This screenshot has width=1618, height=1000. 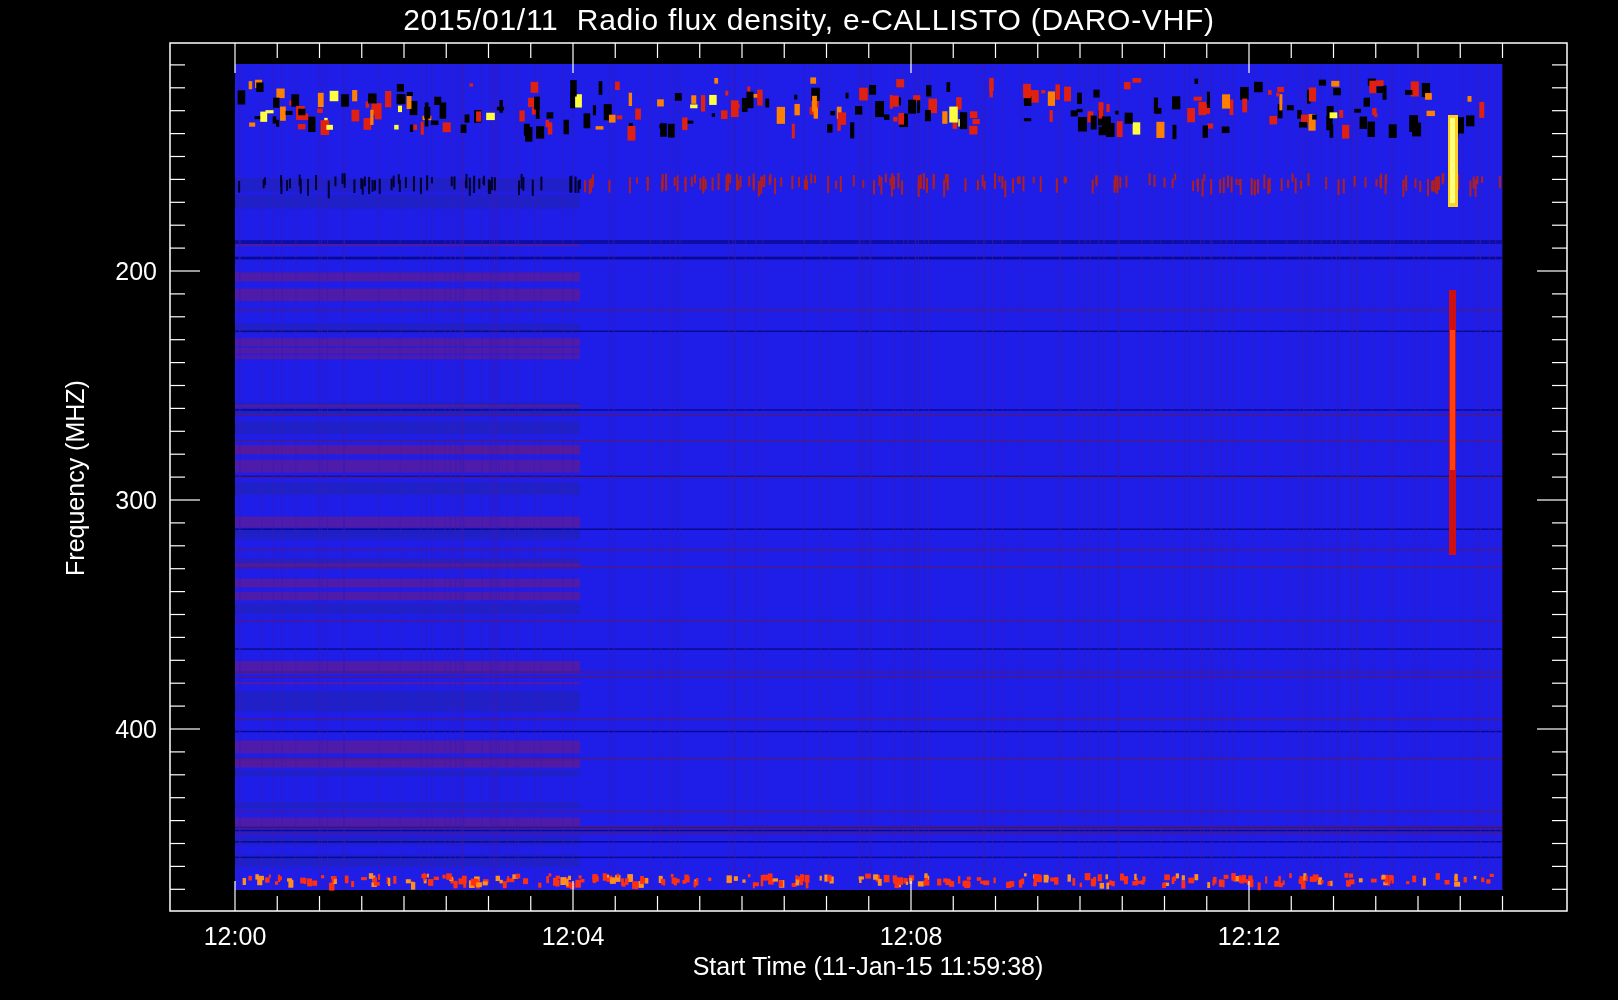 What do you see at coordinates (573, 936) in the screenshot?
I see `x-tick-label: 12:04` at bounding box center [573, 936].